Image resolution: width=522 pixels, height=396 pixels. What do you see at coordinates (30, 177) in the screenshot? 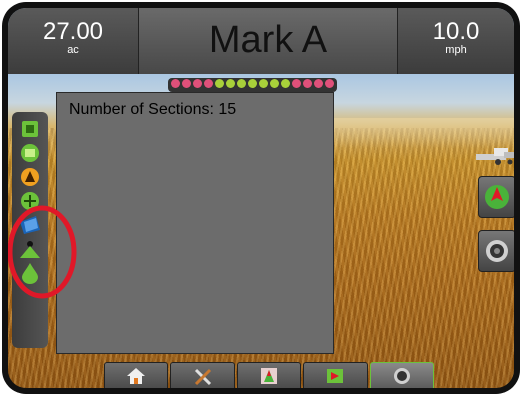
I see `guidance-mode-icon` at bounding box center [30, 177].